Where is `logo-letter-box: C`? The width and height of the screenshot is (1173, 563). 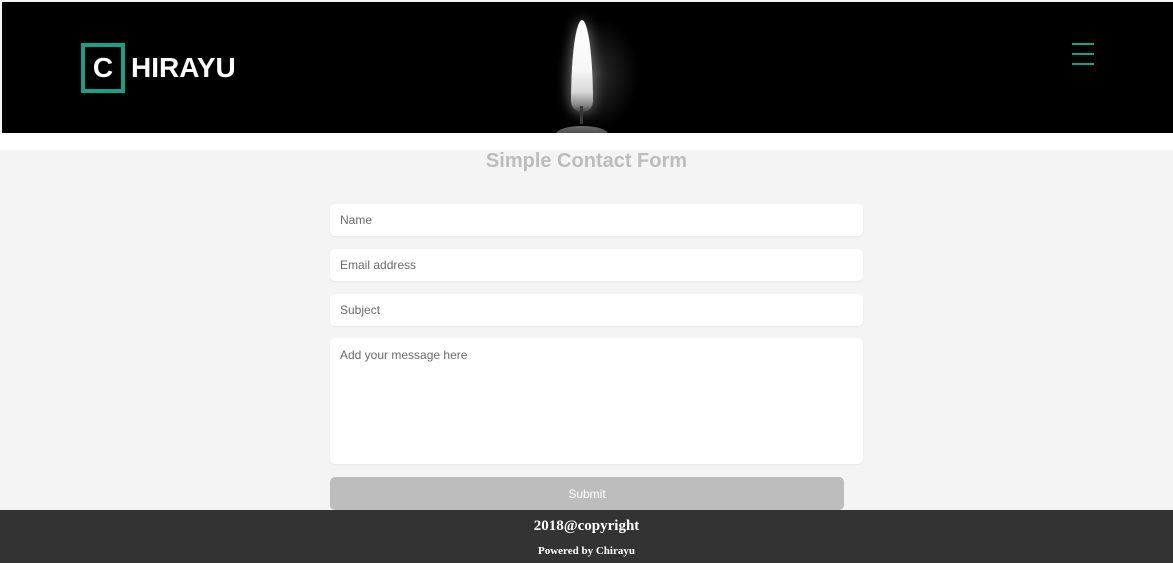 logo-letter-box: C is located at coordinates (103, 68).